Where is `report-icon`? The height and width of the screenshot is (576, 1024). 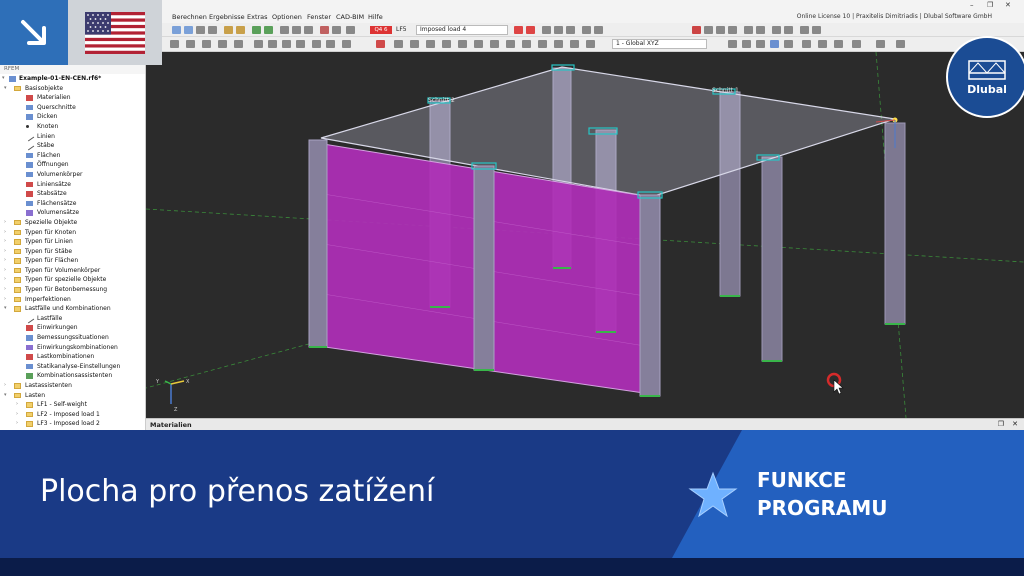
report-icon is located at coordinates (816, 30).